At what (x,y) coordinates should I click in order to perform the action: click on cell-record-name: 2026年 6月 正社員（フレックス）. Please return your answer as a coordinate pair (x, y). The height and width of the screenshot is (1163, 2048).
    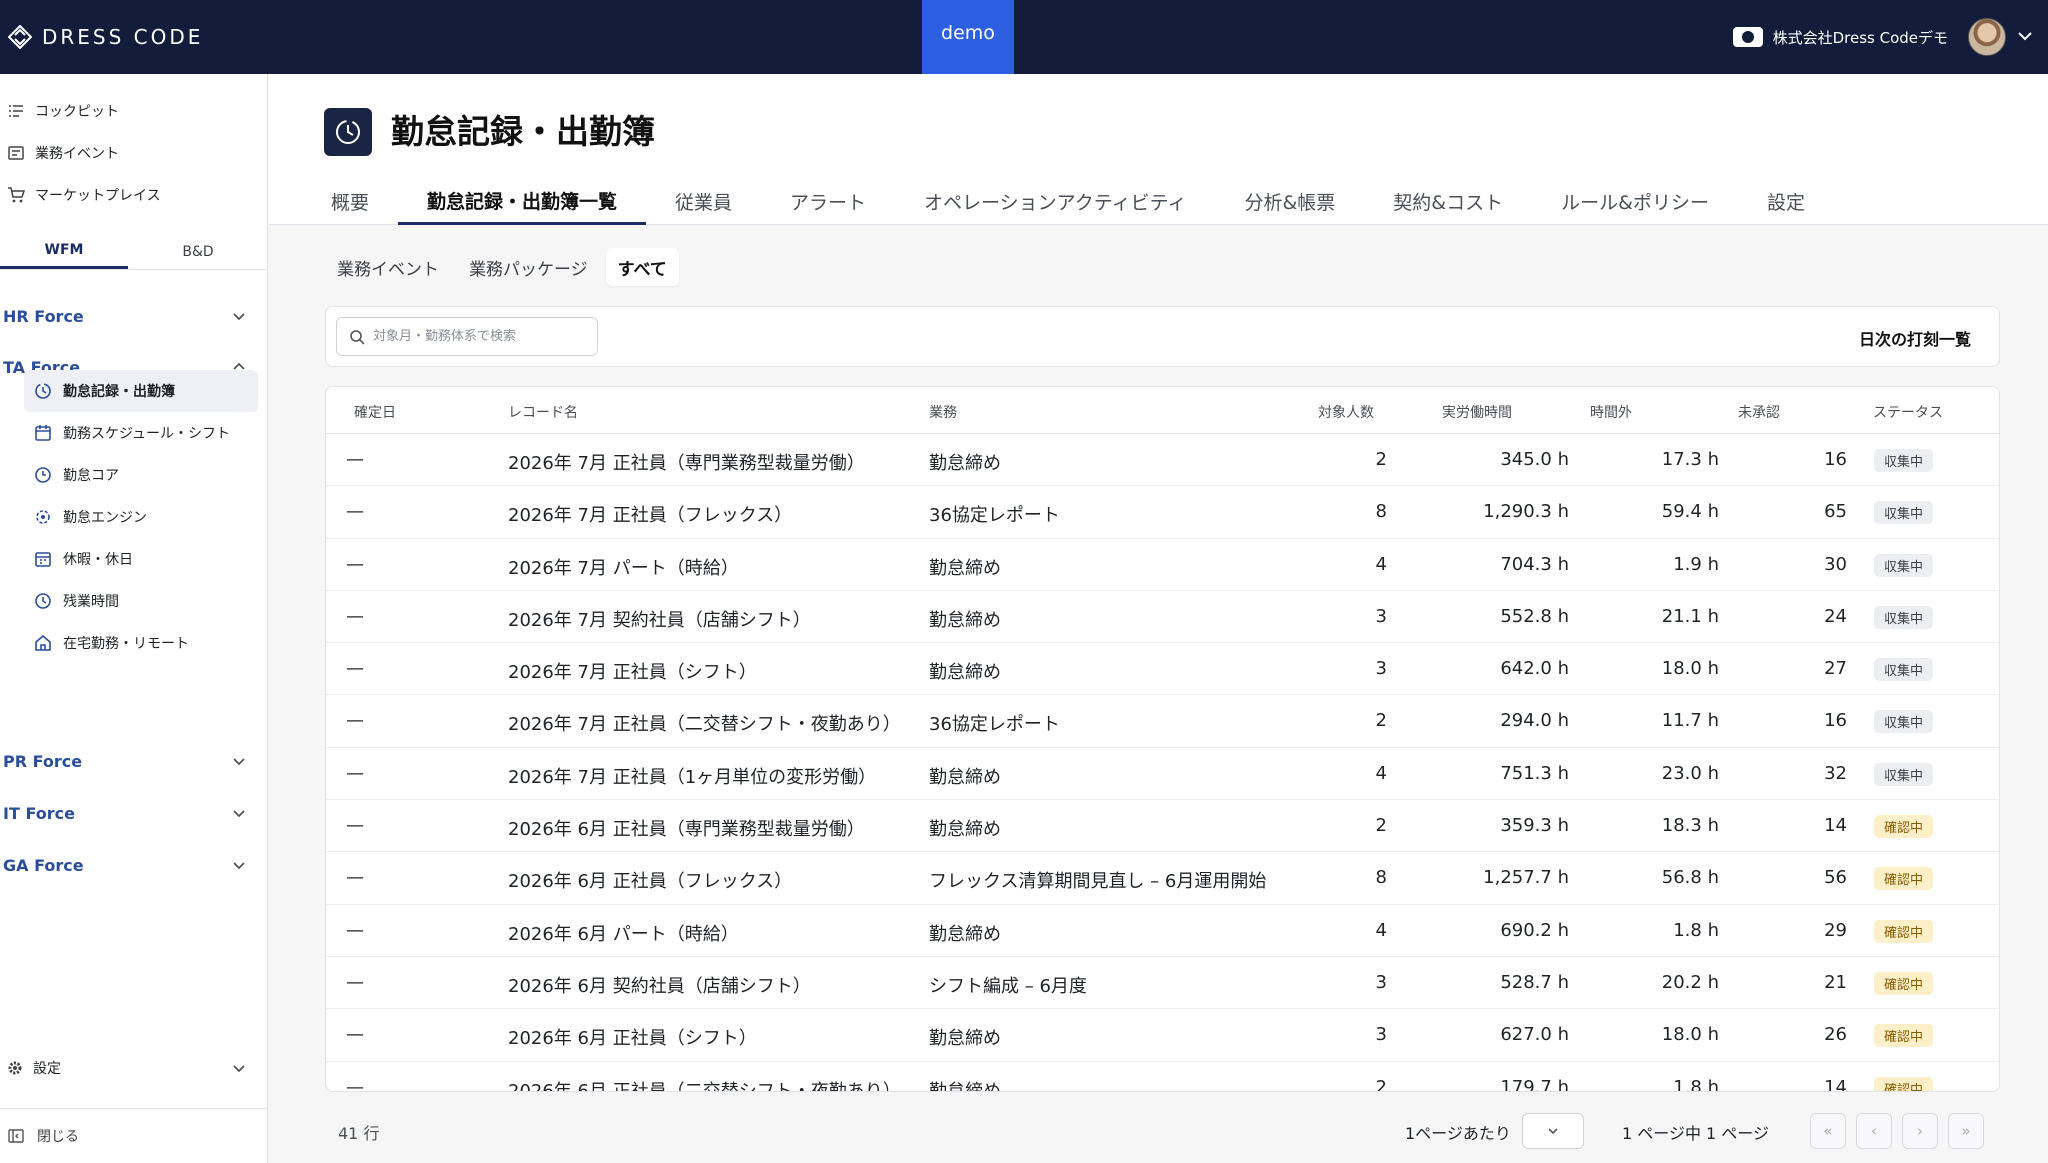
    Looking at the image, I should click on (650, 882).